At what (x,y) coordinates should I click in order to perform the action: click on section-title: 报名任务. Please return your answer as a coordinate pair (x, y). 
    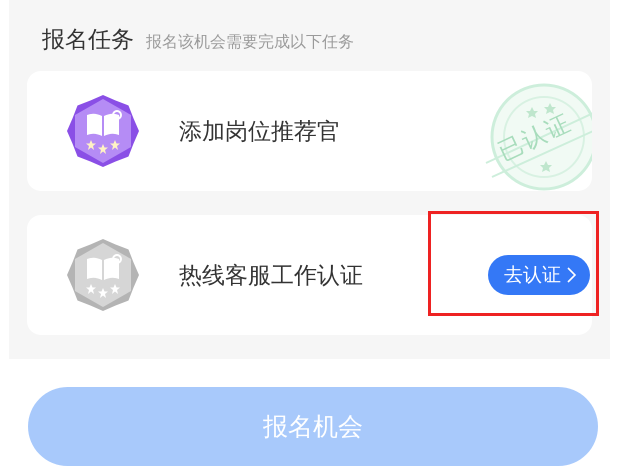
    Looking at the image, I should click on (88, 40).